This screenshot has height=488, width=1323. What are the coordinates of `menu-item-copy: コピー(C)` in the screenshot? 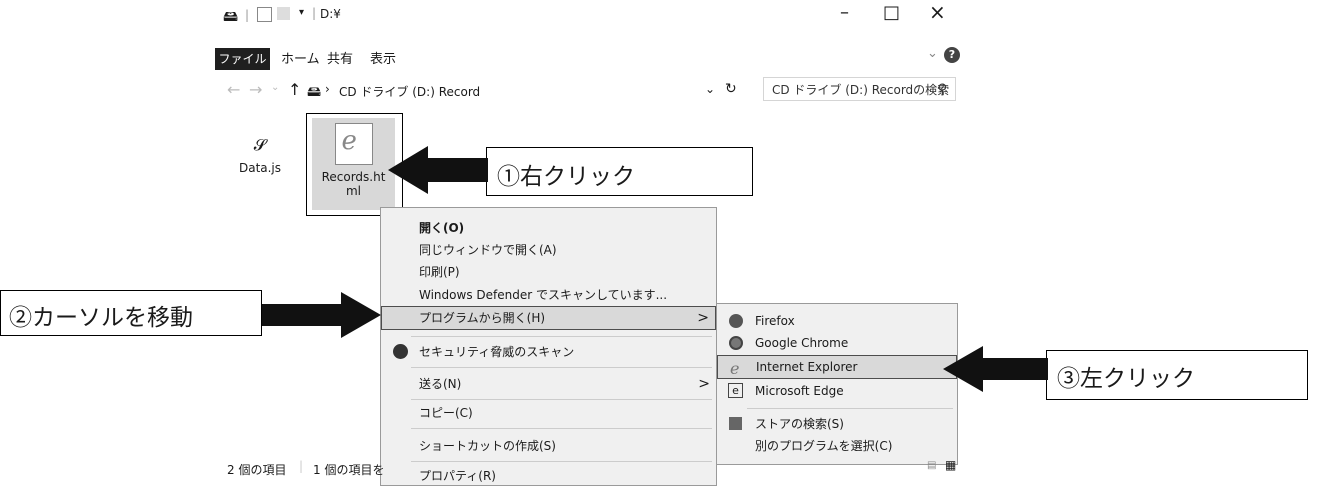 It's located at (548, 413).